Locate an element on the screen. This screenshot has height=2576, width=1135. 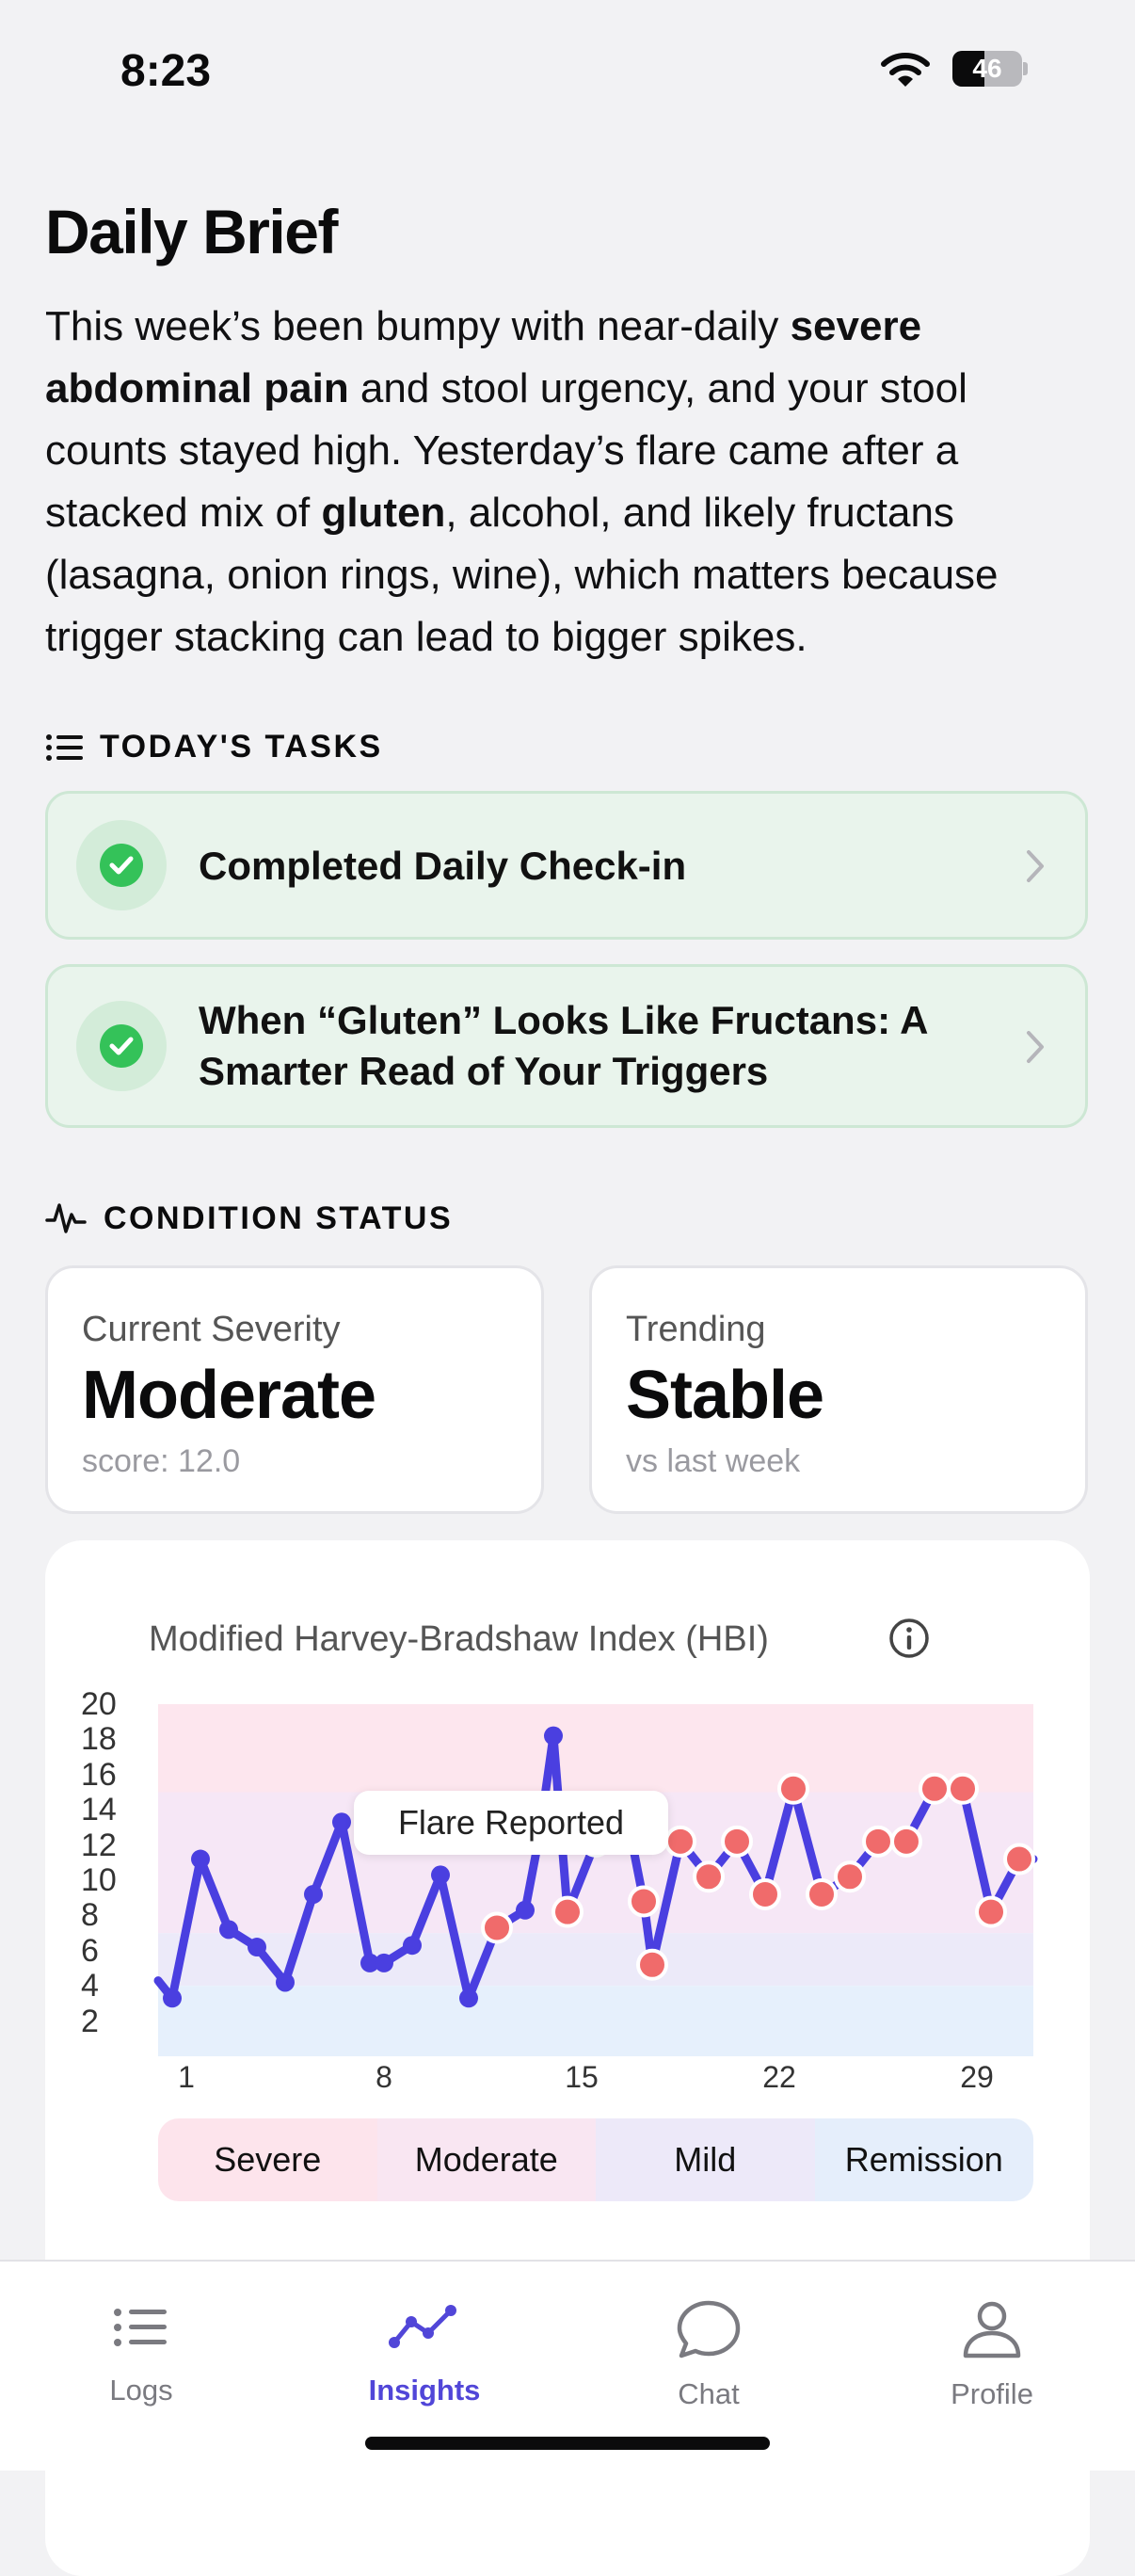
flare-reported-tooltip: Flare Reported is located at coordinates (511, 1823).